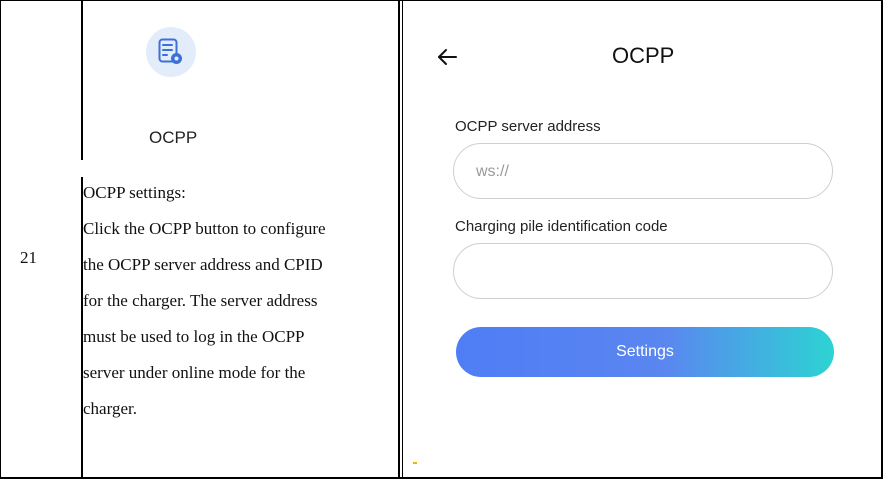  Describe the element at coordinates (645, 352) in the screenshot. I see `settings-button: Settings` at that location.